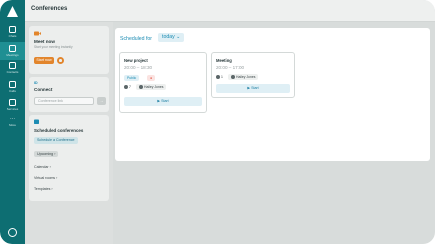 This screenshot has height=244, width=435. I want to click on rail-item-services: Services, so click(12, 105).